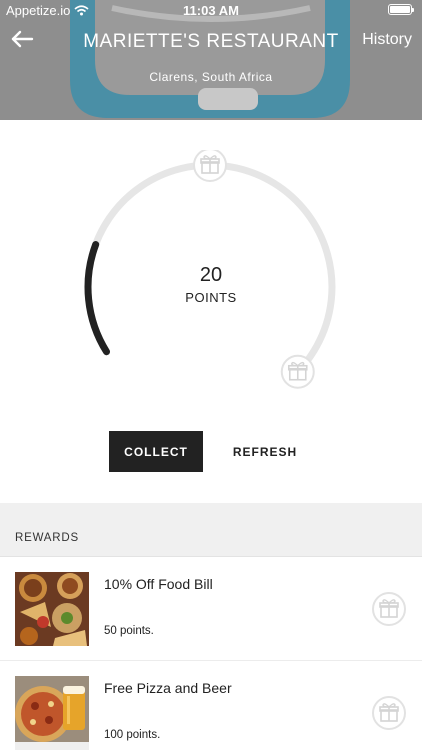 The height and width of the screenshot is (750, 422). I want to click on rewards-heading: REWARDS, so click(47, 538).